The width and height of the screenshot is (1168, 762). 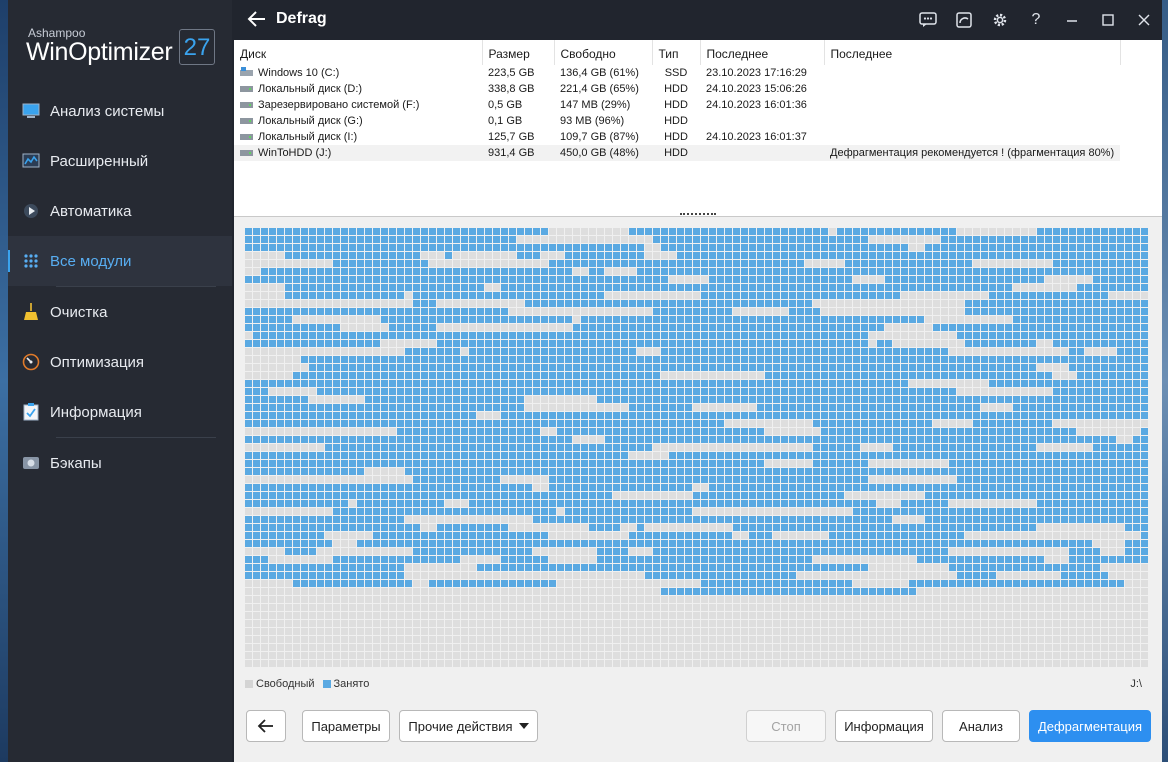 What do you see at coordinates (295, 153) in the screenshot?
I see `drive-name-cell-text: WinToHDD (J:)` at bounding box center [295, 153].